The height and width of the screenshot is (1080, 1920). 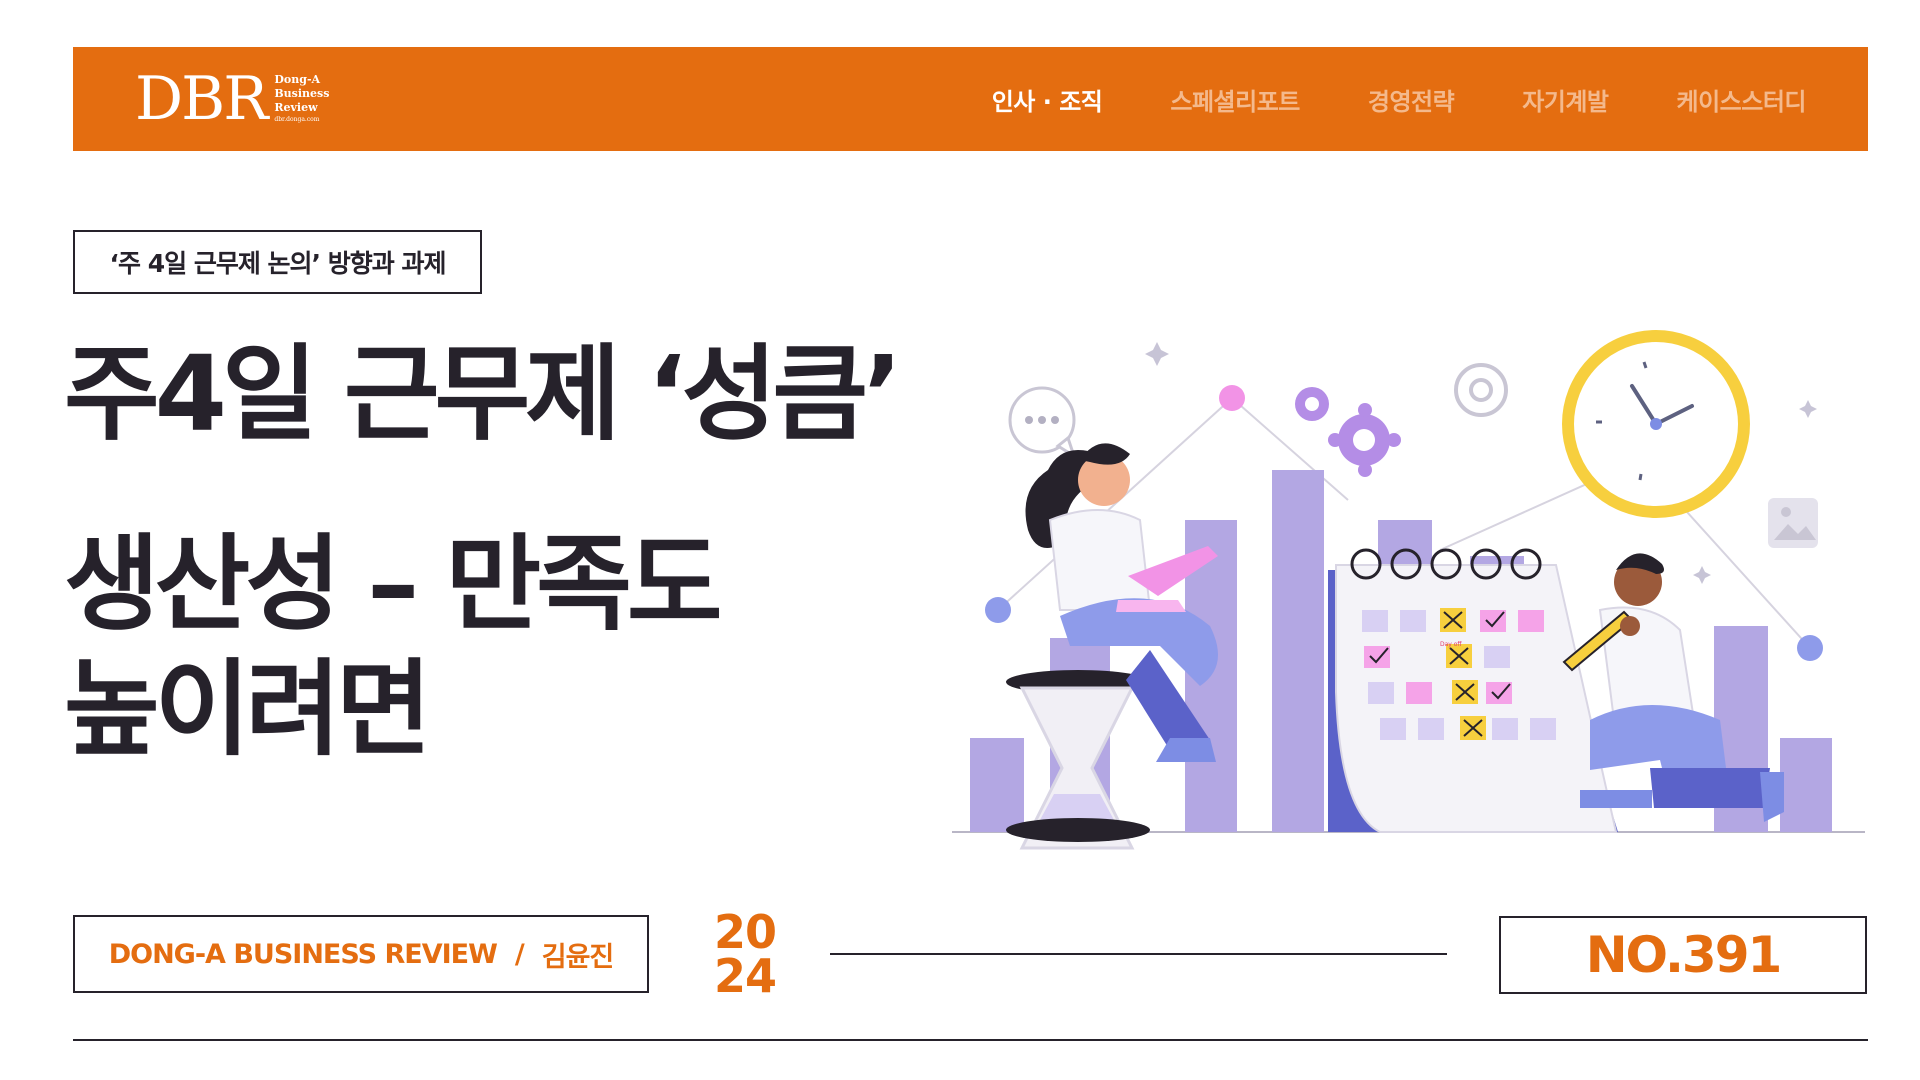 What do you see at coordinates (201, 99) in the screenshot?
I see `logo-mark: DBR` at bounding box center [201, 99].